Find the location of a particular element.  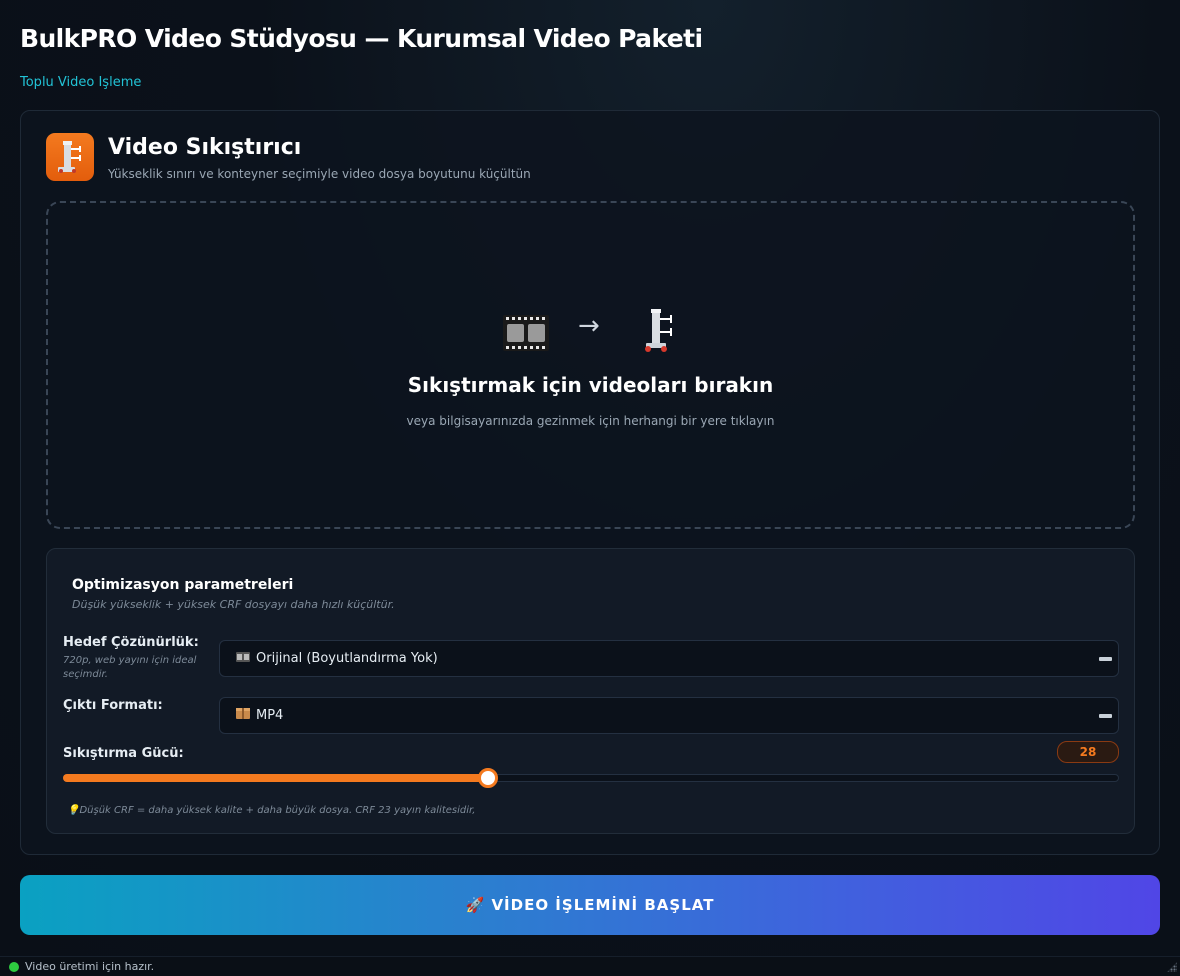

resolution-select: Orijinal (Boyutlandırma Yok) is located at coordinates (669, 658).